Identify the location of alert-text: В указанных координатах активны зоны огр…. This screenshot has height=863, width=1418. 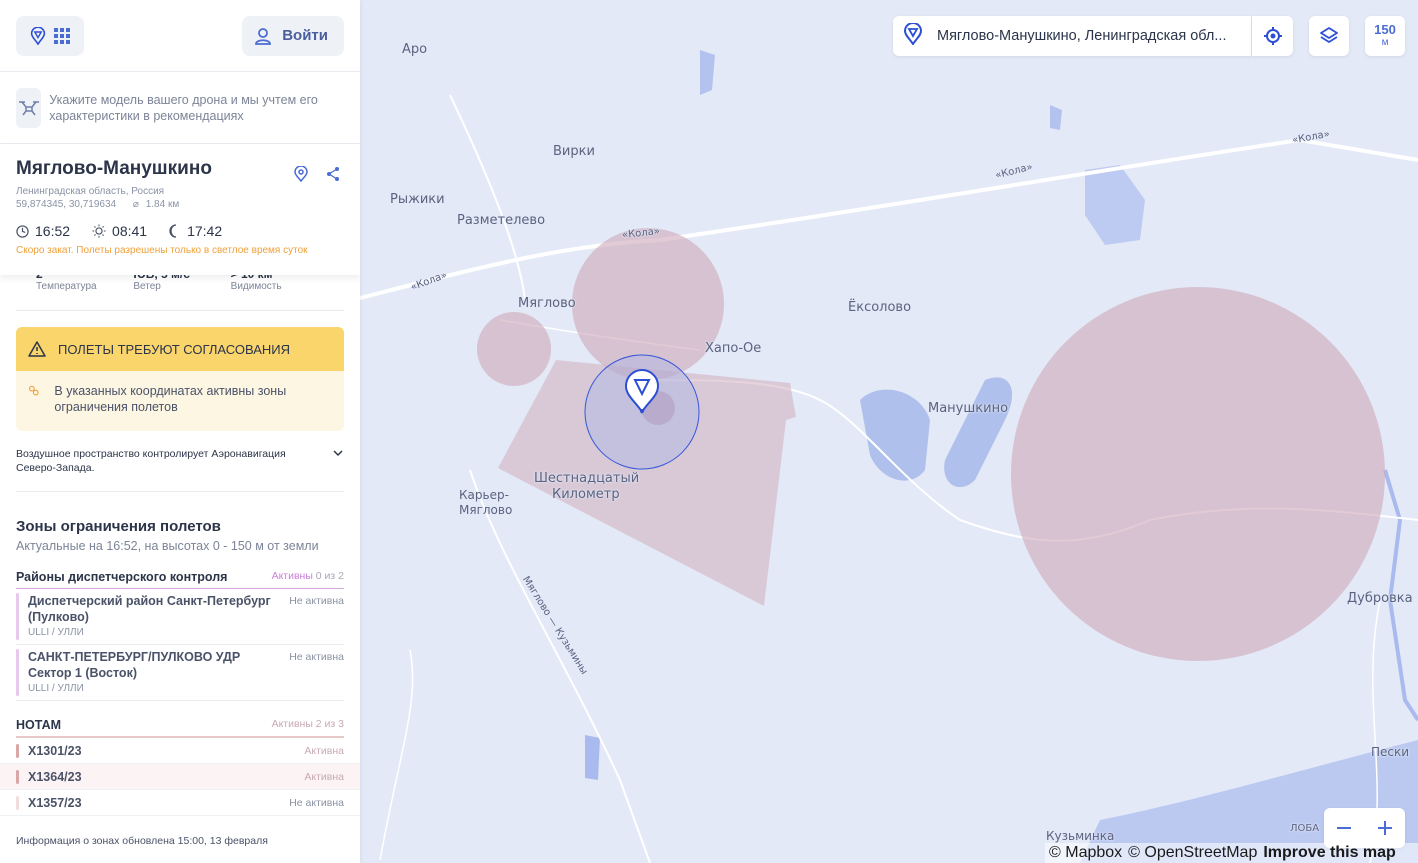
(170, 399).